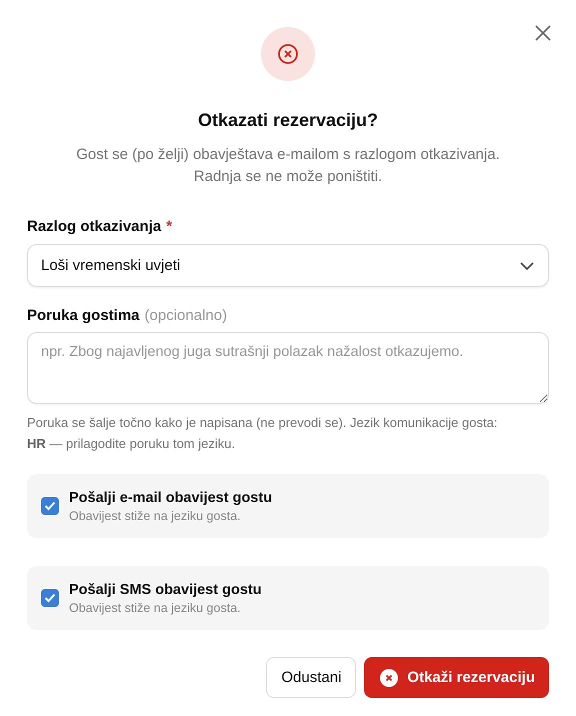  Describe the element at coordinates (288, 155) in the screenshot. I see `dialog-description: Gost se (po želji) obavještava e-mailom s razlogom otkazivanja.` at that location.